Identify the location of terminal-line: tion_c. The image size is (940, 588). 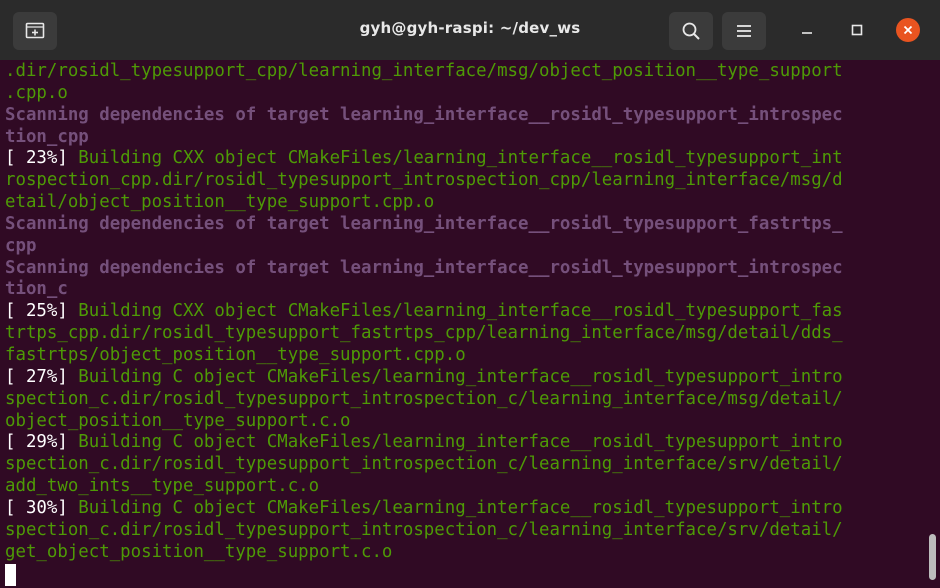
(424, 290).